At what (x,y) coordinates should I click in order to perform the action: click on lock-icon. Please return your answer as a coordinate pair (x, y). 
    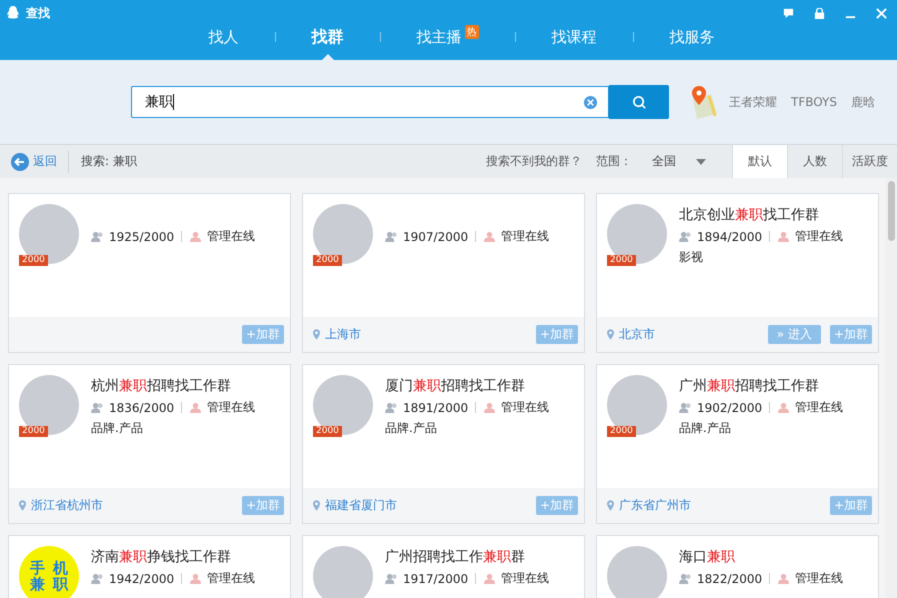
    Looking at the image, I should click on (819, 13).